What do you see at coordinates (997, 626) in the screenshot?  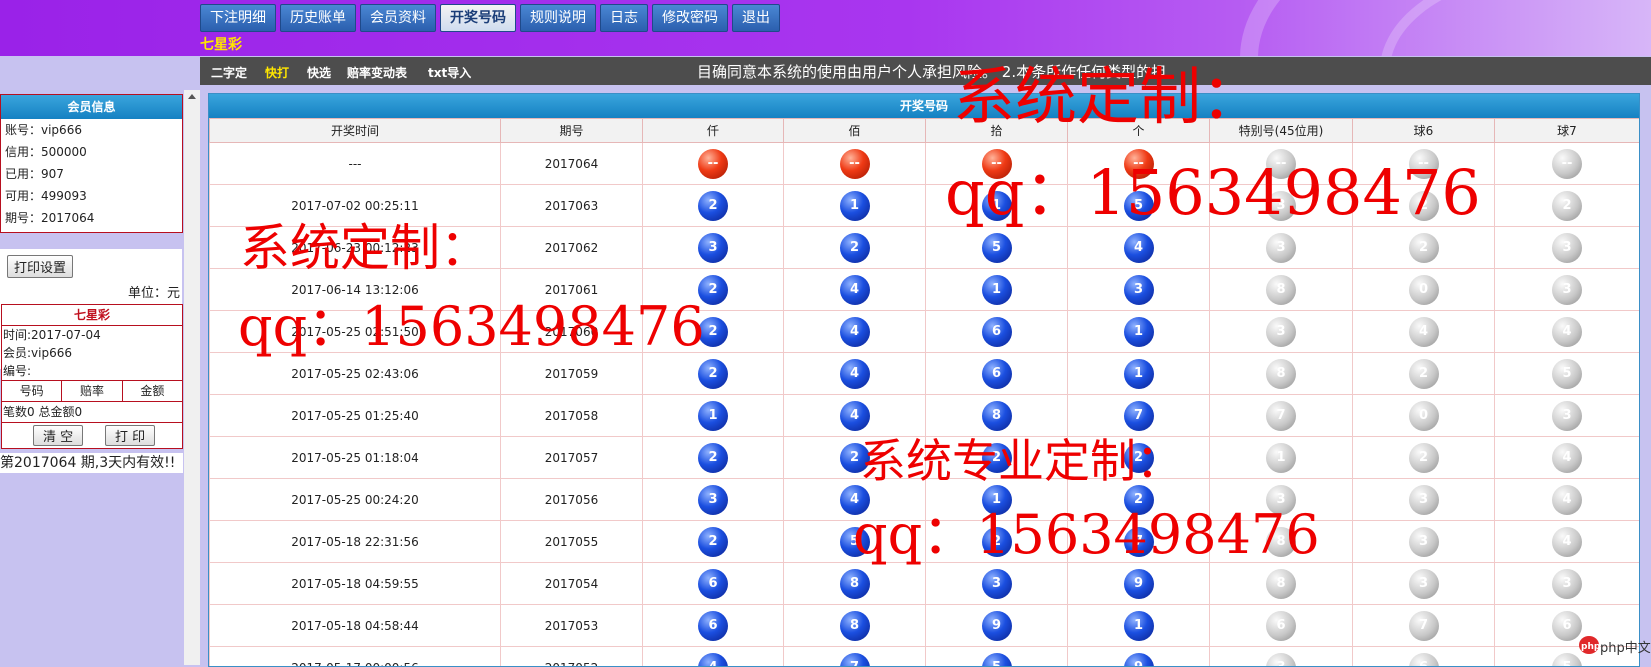 I see `number-ball: 9` at bounding box center [997, 626].